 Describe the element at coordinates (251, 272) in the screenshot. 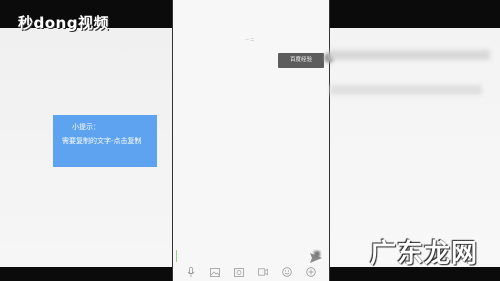

I see `chat-toolbar` at that location.